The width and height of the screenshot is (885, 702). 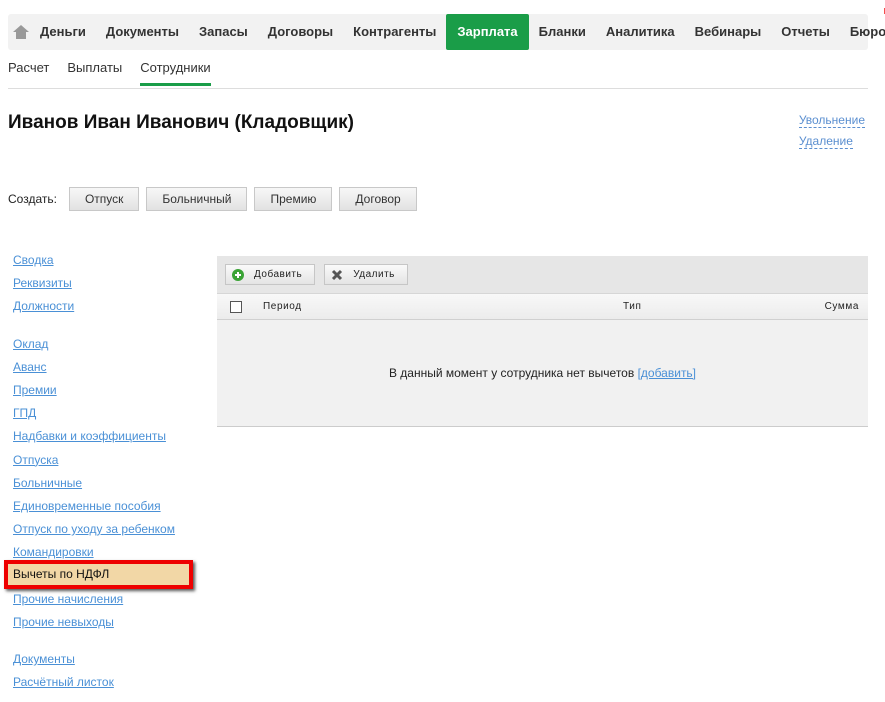 What do you see at coordinates (94, 264) in the screenshot?
I see `sidebar-item: Сводка` at bounding box center [94, 264].